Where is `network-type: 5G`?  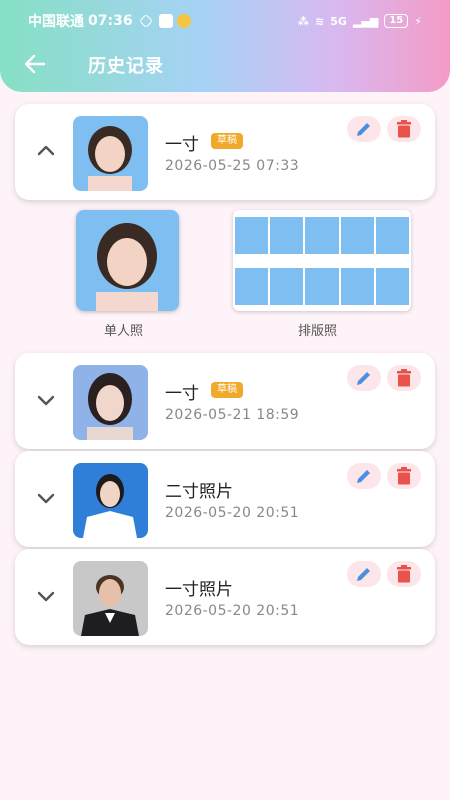 network-type: 5G is located at coordinates (338, 21).